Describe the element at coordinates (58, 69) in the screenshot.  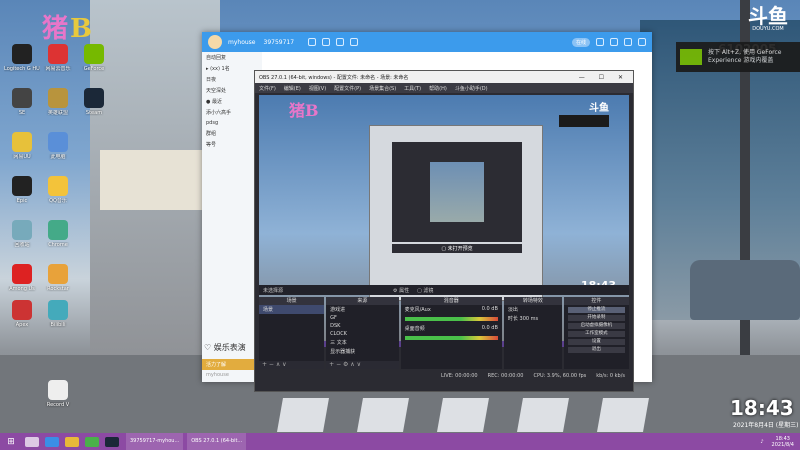
I see `desktop-icon-label: 网易云音乐` at that location.